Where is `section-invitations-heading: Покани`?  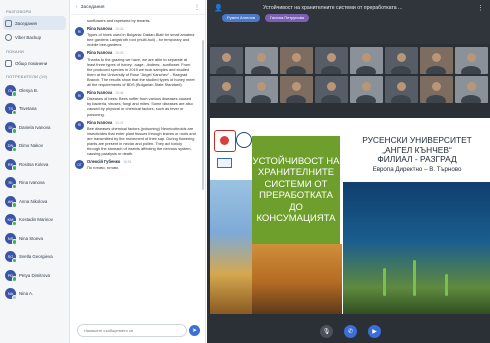
section-invitations-heading: Покани is located at coordinates (15, 51).